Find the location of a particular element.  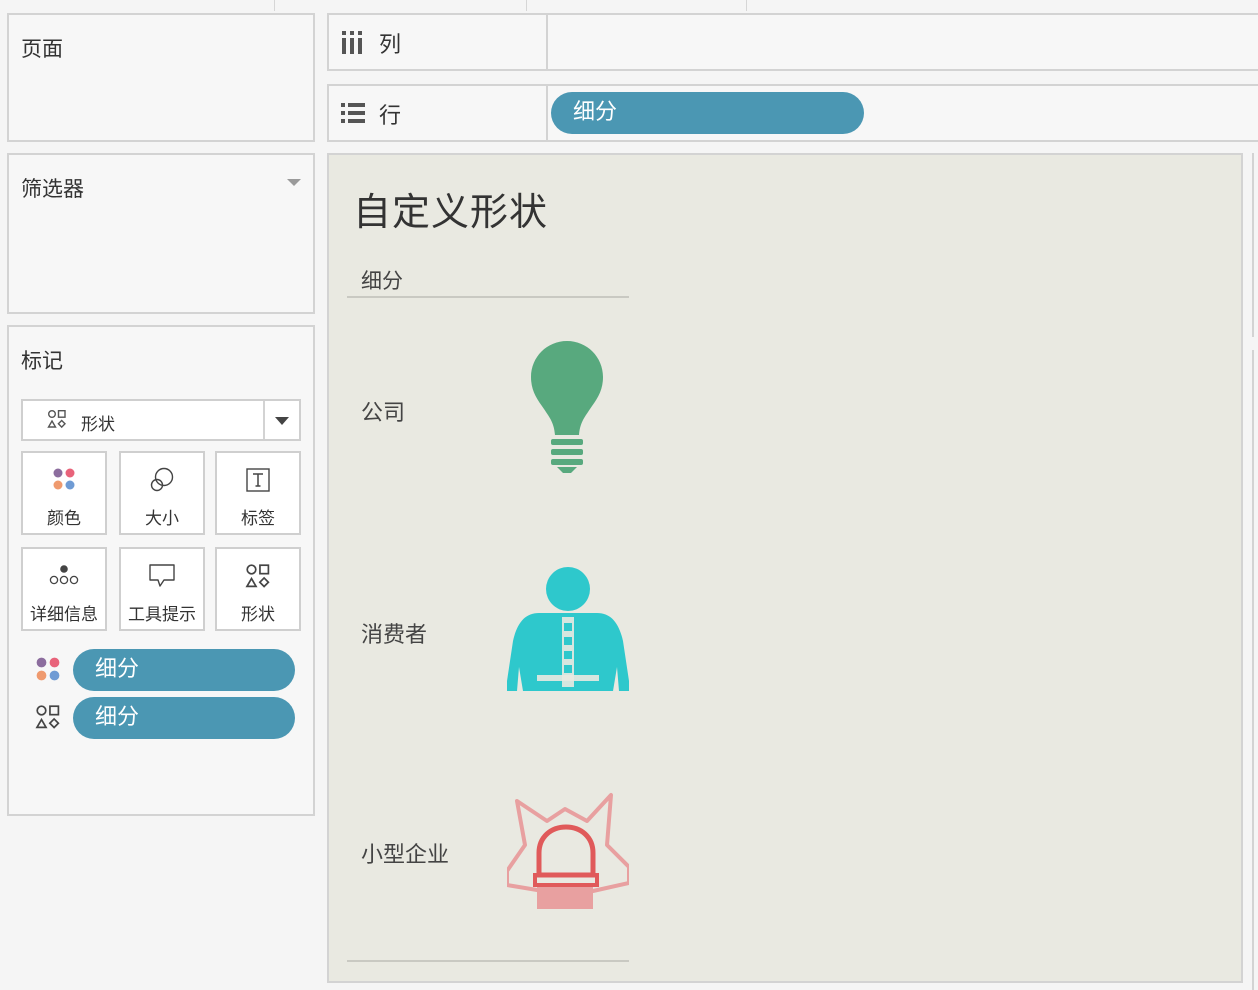

pages-panel: 页面 is located at coordinates (161, 77).